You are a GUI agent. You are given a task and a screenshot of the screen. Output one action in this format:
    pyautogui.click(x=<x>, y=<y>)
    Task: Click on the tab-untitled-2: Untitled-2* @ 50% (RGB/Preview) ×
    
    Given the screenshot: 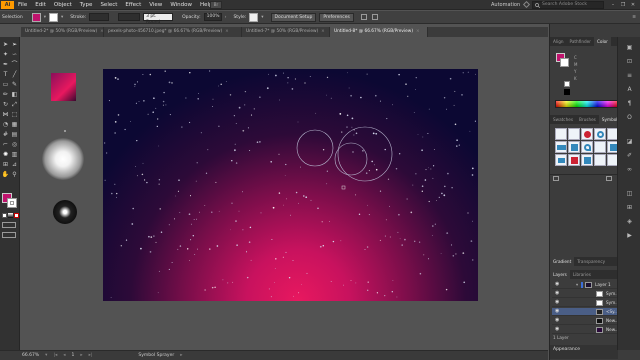 What is the action you would take?
    pyautogui.click(x=62, y=32)
    